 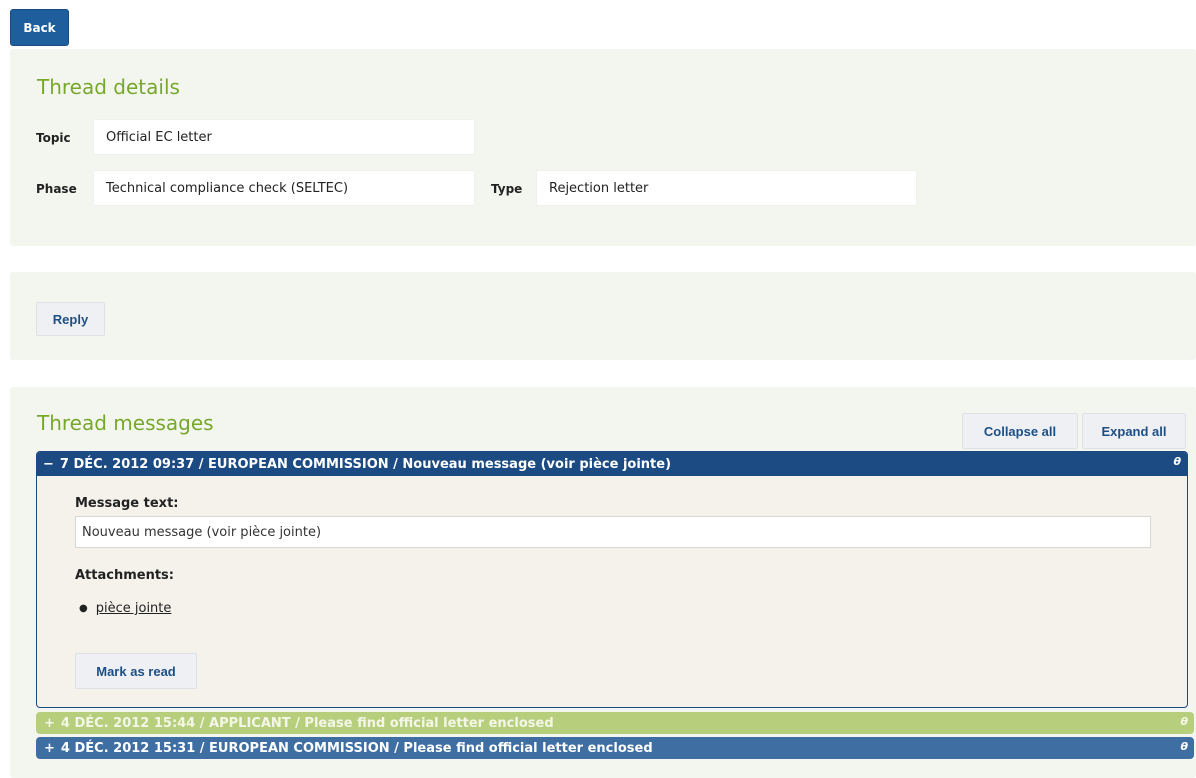 I want to click on type-field: Rejection letter, so click(x=726, y=188).